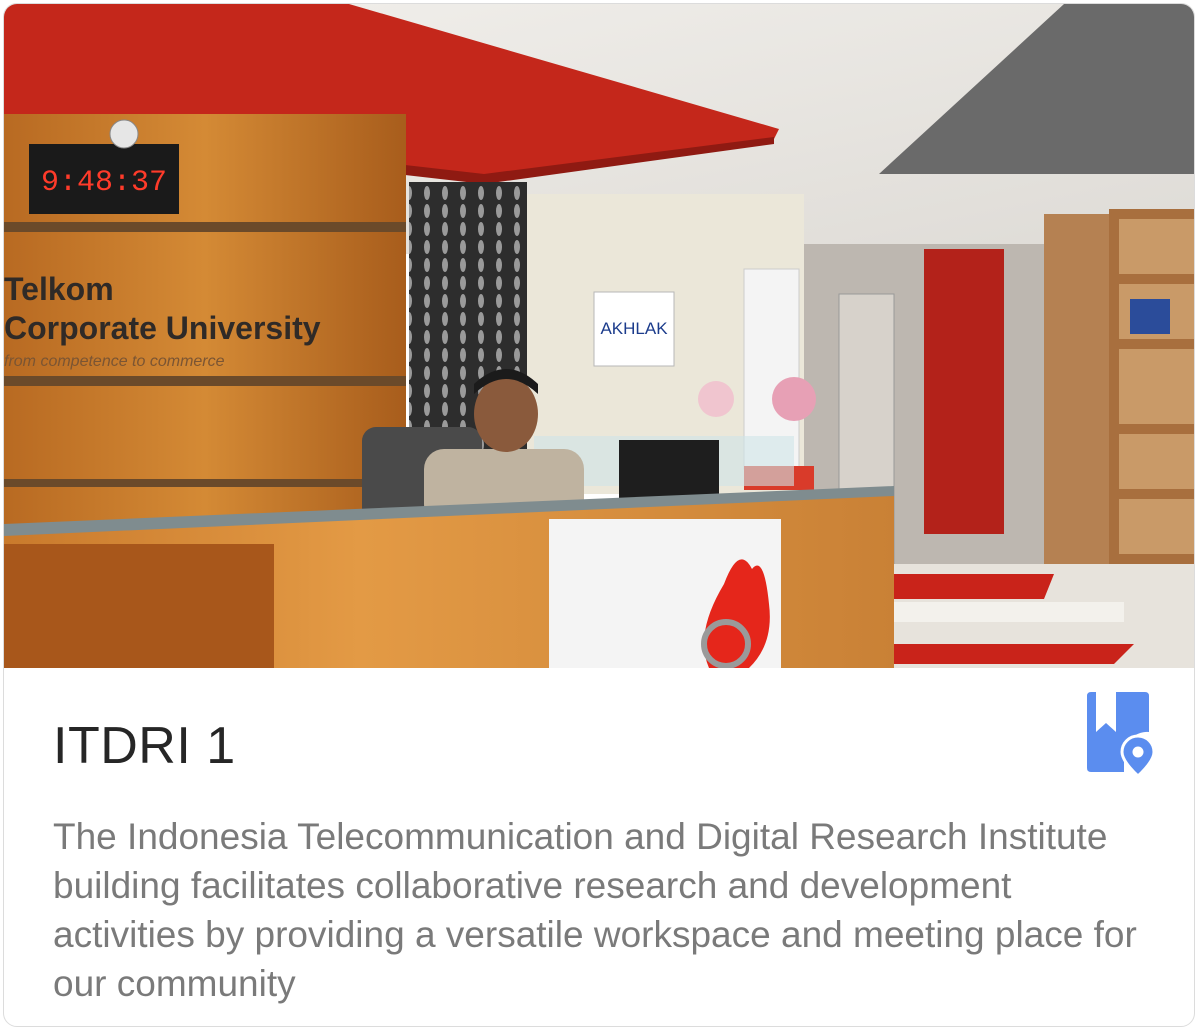 This screenshot has height=1032, width=1200. I want to click on wall-clock-text: 9:48:37, so click(104, 183).